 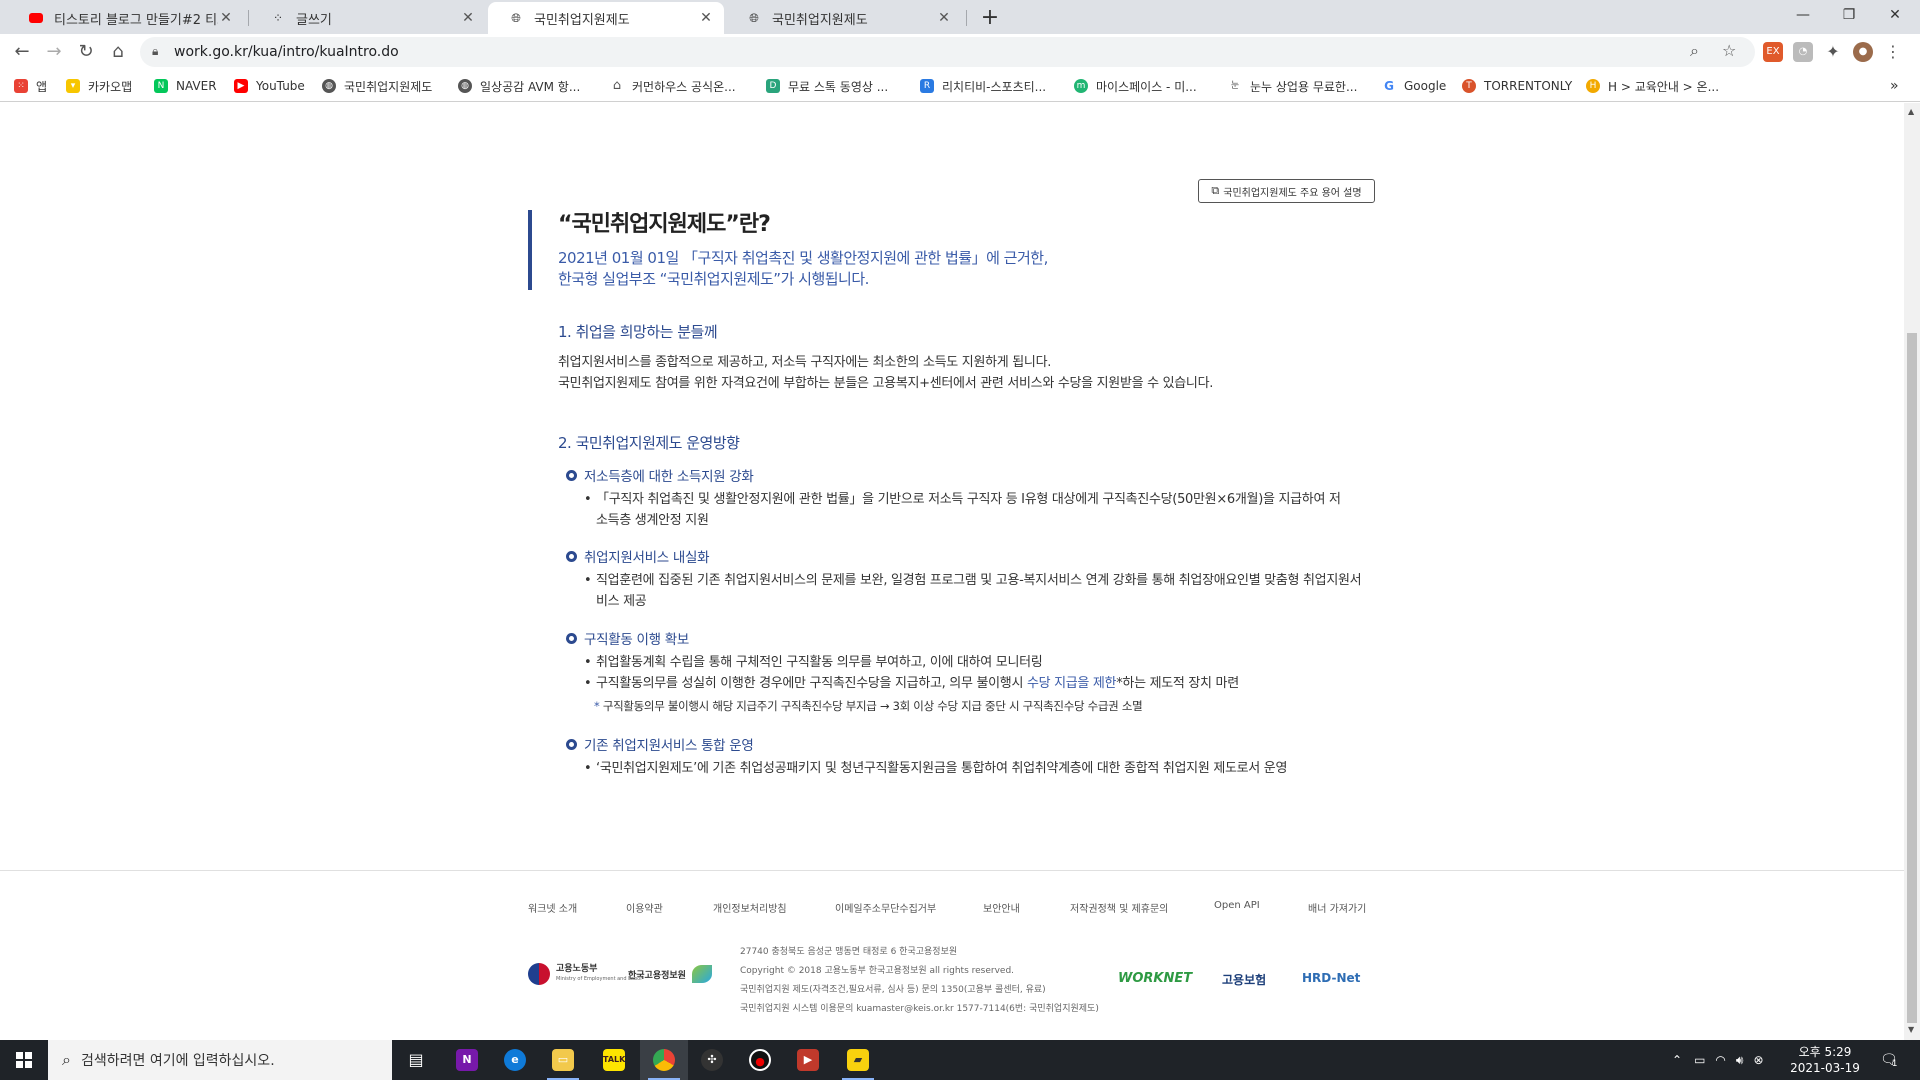 What do you see at coordinates (1001, 907) in the screenshot?
I see `footer-link: 보안안내` at bounding box center [1001, 907].